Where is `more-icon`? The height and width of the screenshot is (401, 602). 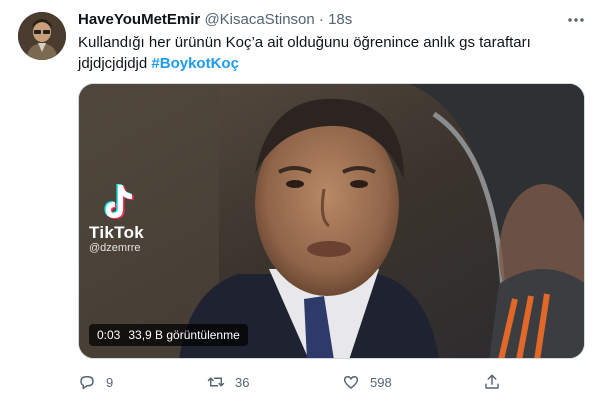
more-icon is located at coordinates (576, 20).